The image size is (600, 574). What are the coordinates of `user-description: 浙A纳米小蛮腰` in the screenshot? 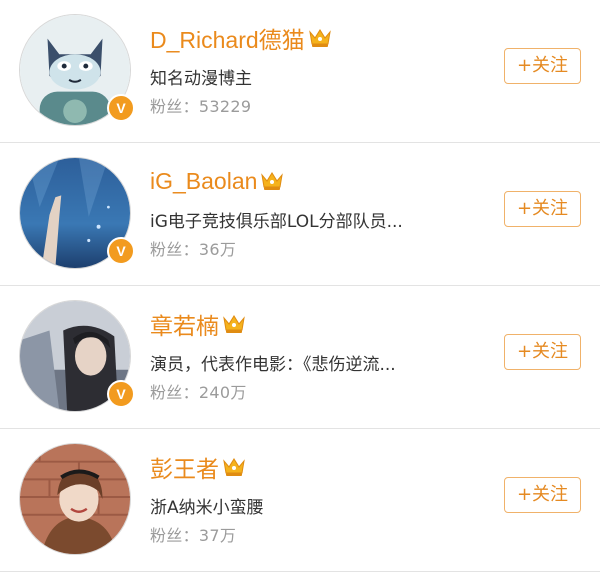 It's located at (207, 508).